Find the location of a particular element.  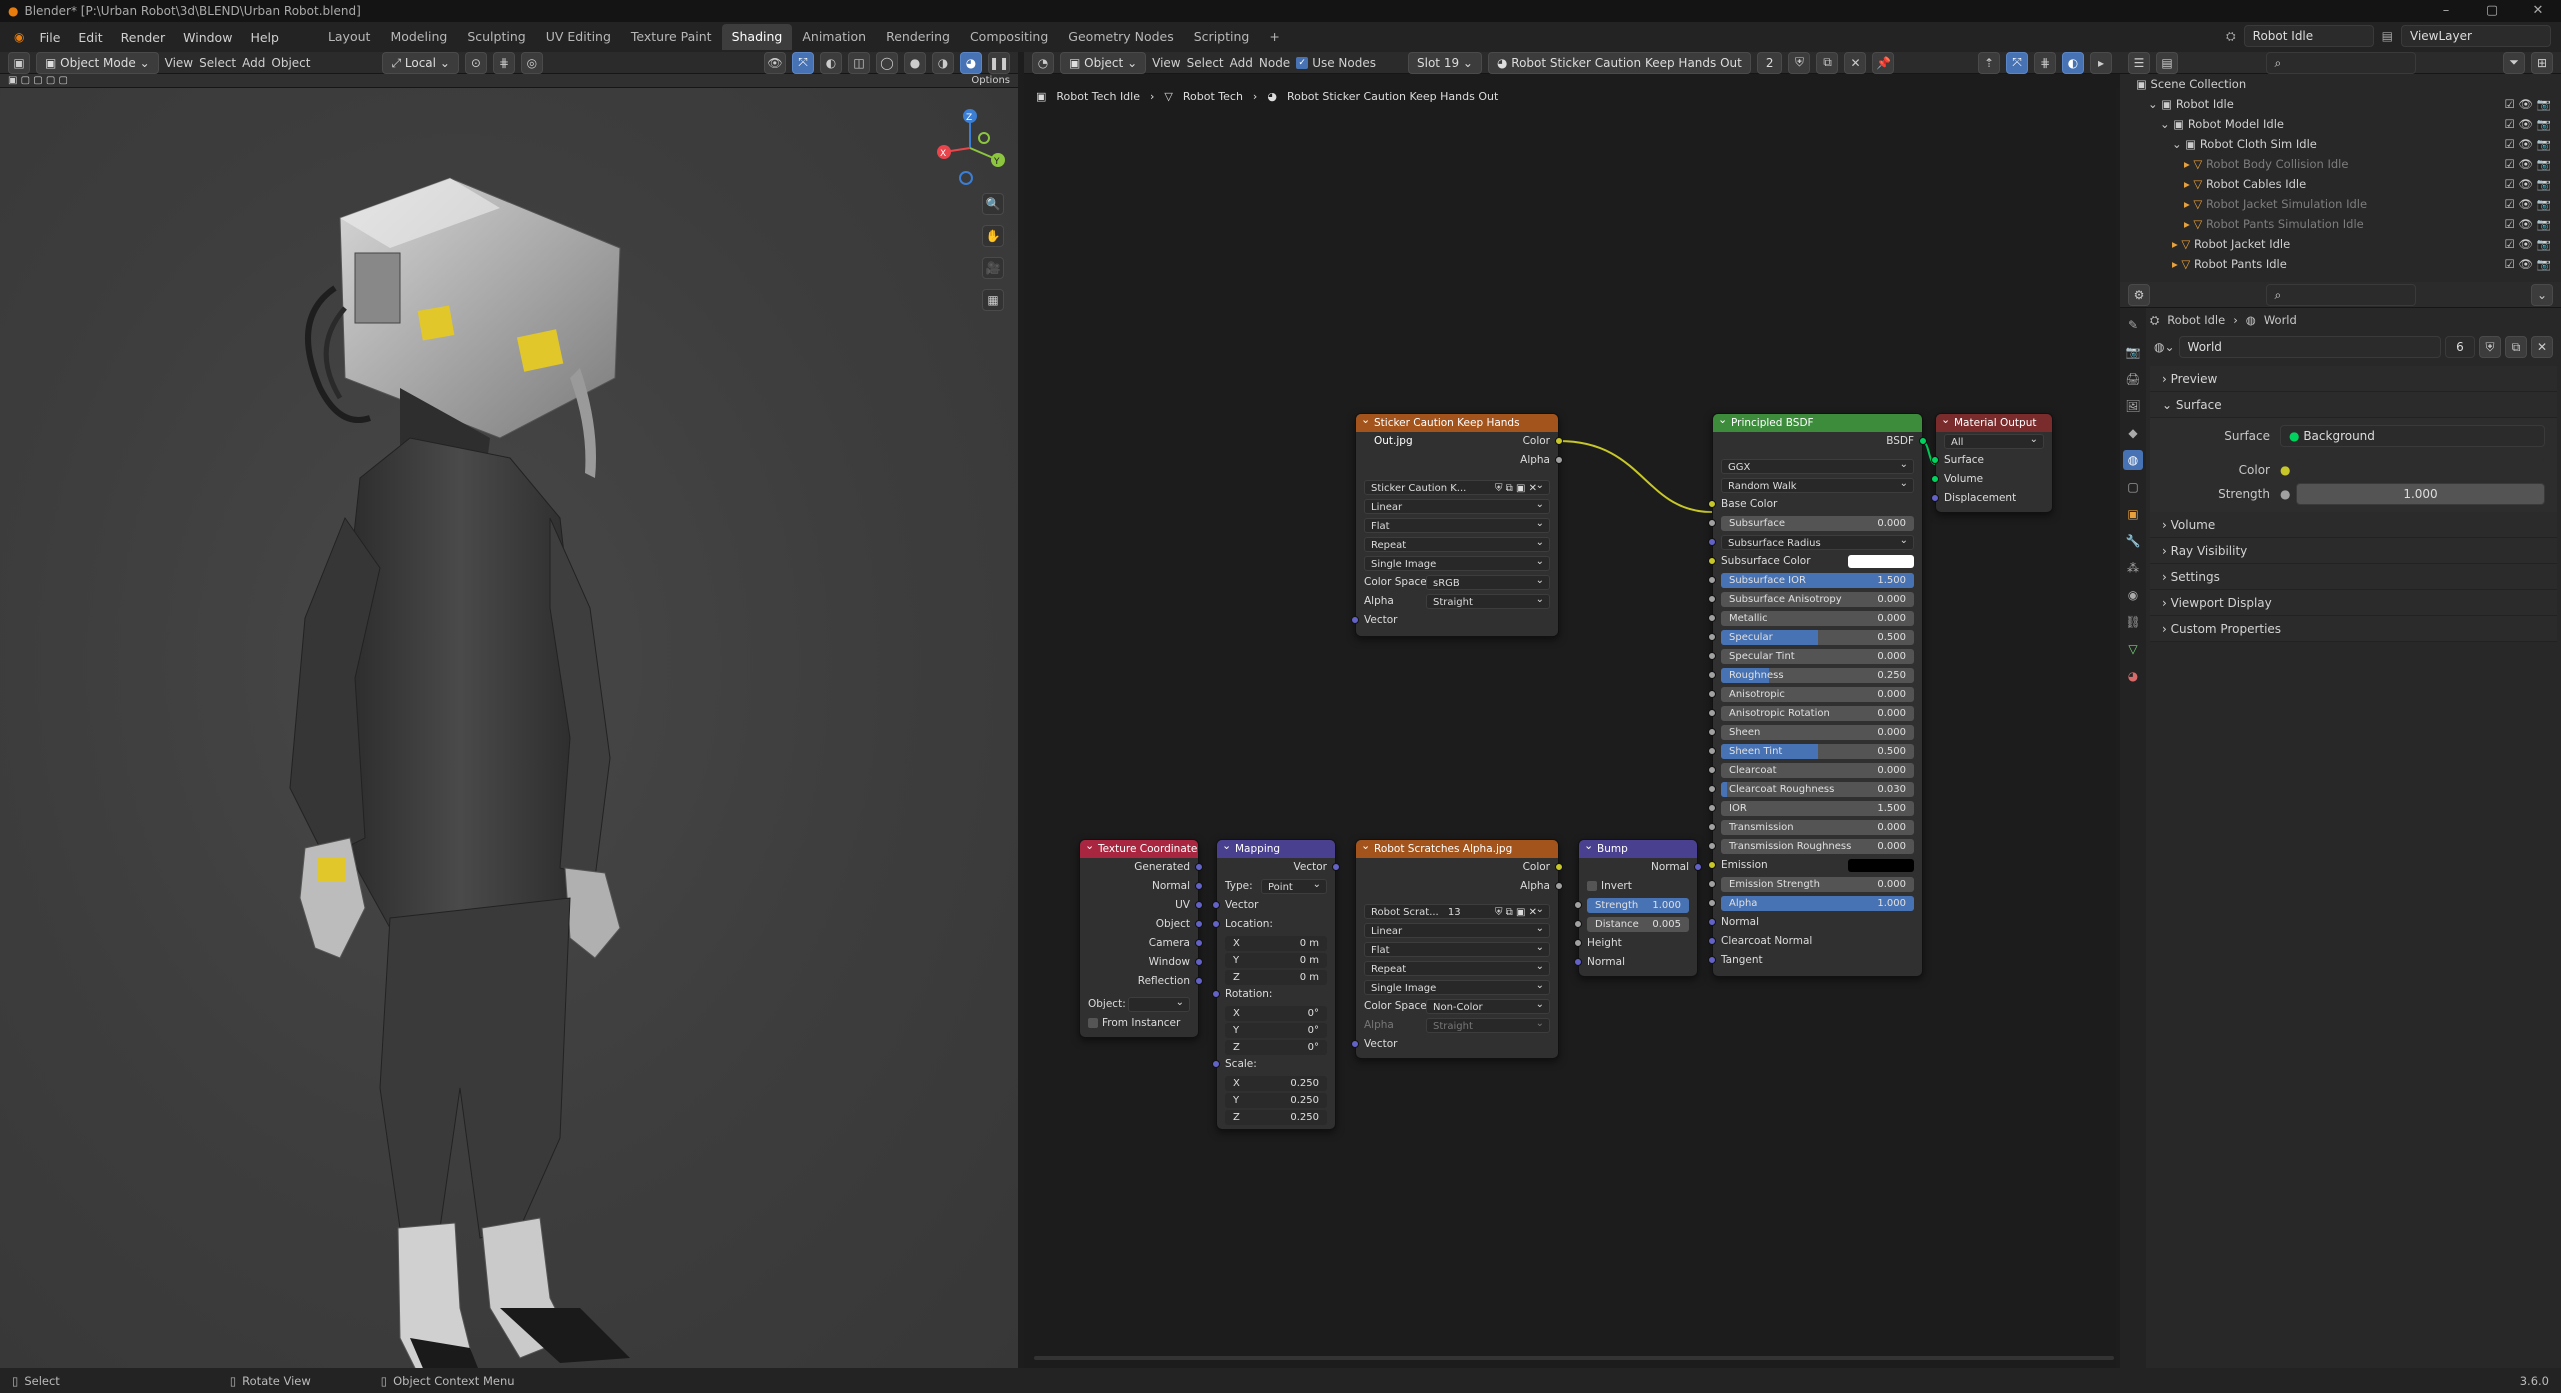

overlay-nodes-icon: ◐ is located at coordinates (2073, 62).